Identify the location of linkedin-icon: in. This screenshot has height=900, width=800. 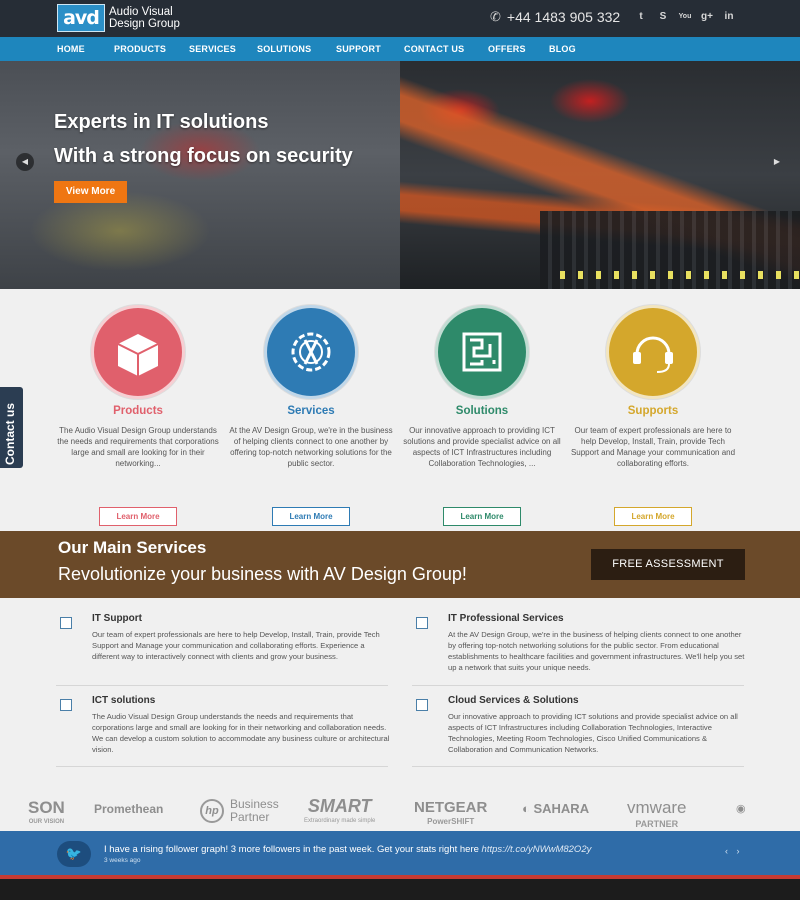
(729, 17).